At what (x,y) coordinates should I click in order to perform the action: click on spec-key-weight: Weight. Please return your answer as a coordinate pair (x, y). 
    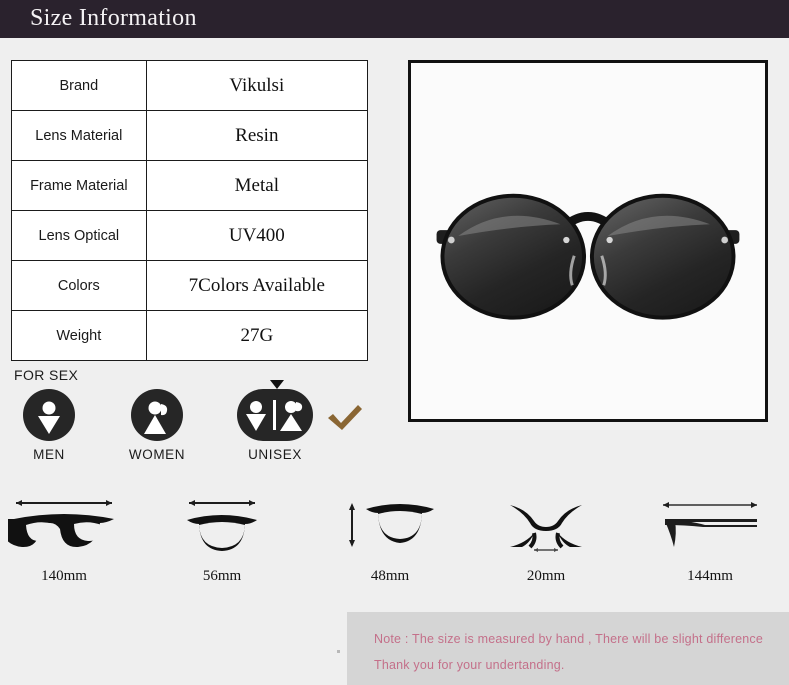
    Looking at the image, I should click on (79, 335).